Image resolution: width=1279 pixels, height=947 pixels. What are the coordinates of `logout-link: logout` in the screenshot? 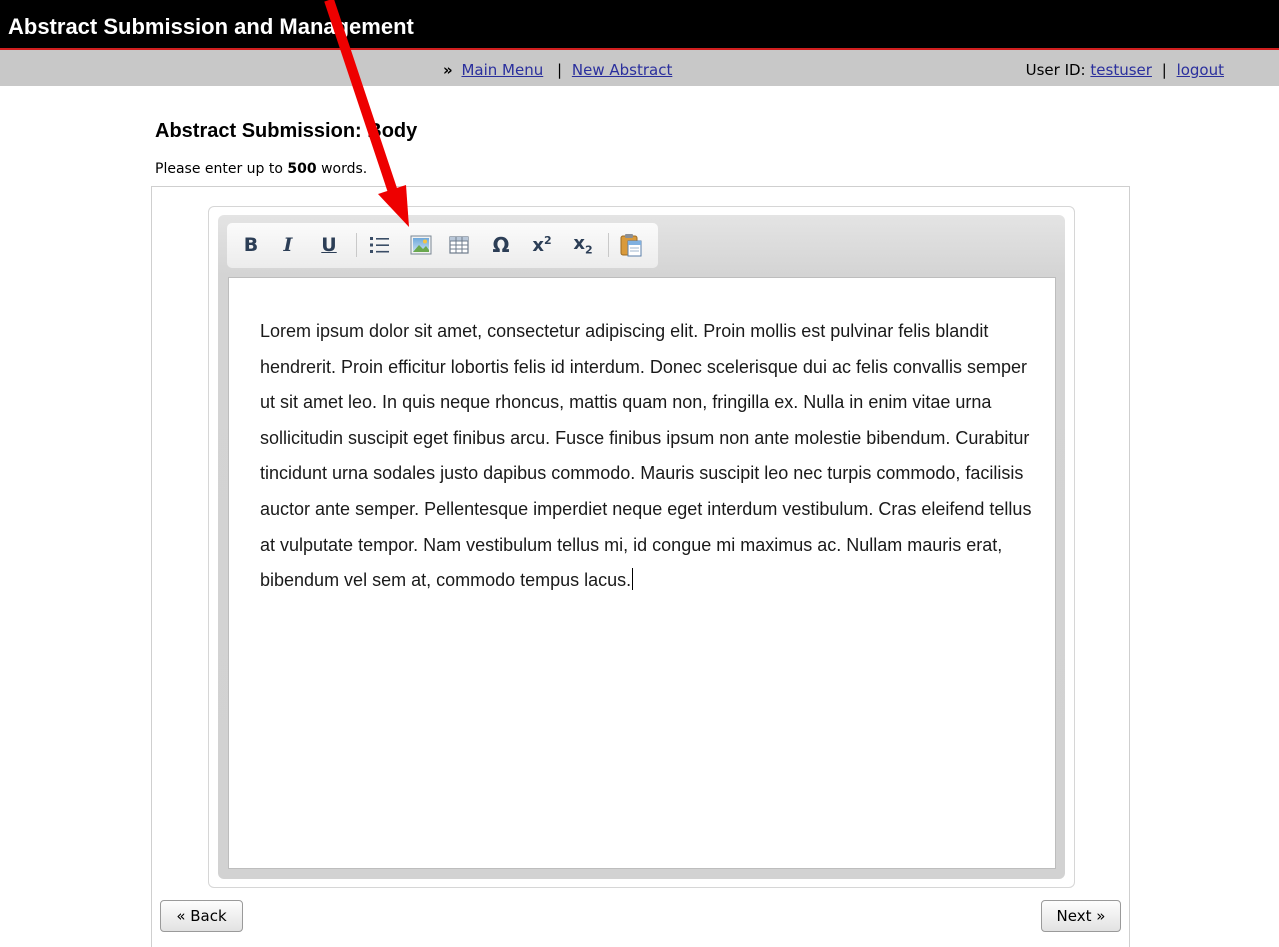 It's located at (1200, 70).